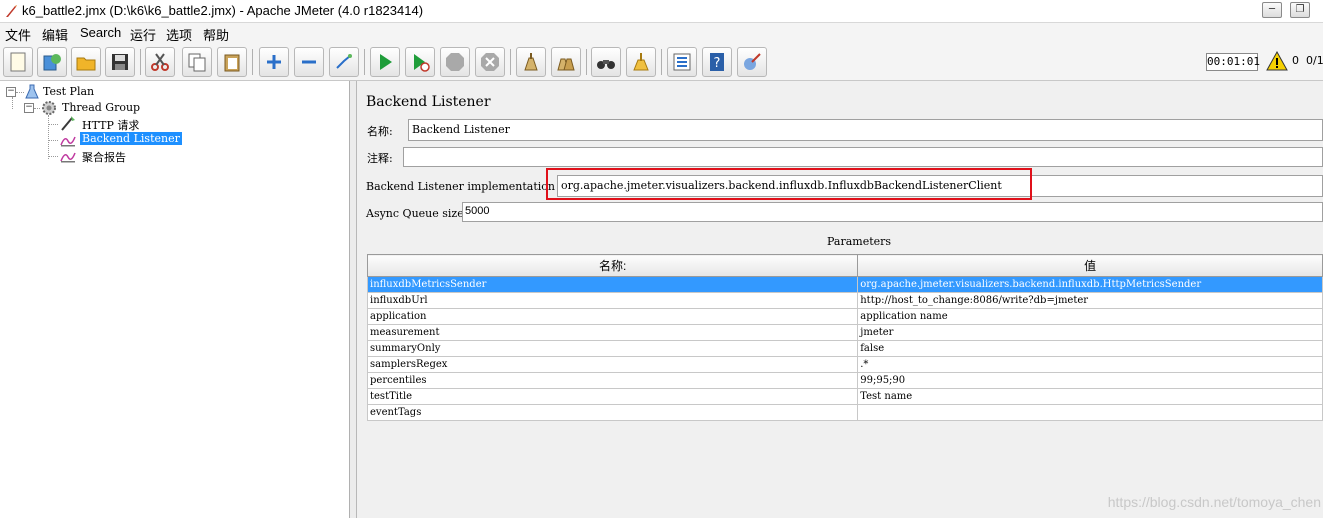 The width and height of the screenshot is (1323, 518). Describe the element at coordinates (892, 212) in the screenshot. I see `async-queue-input: 5000` at that location.